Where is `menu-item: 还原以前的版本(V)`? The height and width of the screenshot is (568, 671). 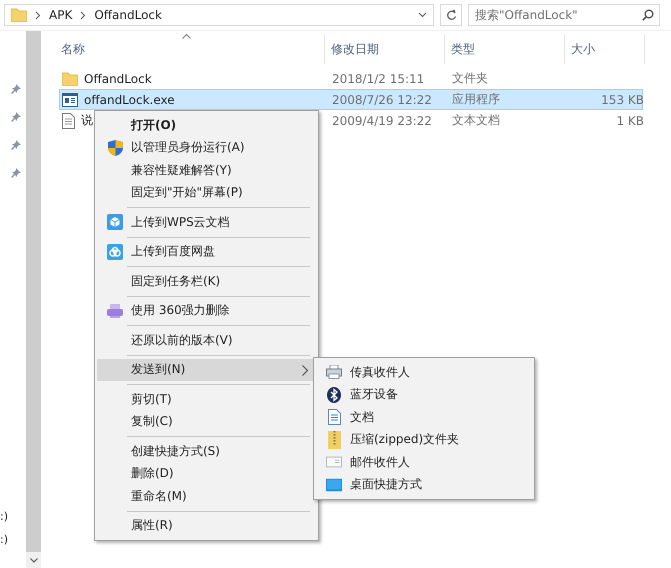
menu-item: 还原以前的版本(V) is located at coordinates (206, 340).